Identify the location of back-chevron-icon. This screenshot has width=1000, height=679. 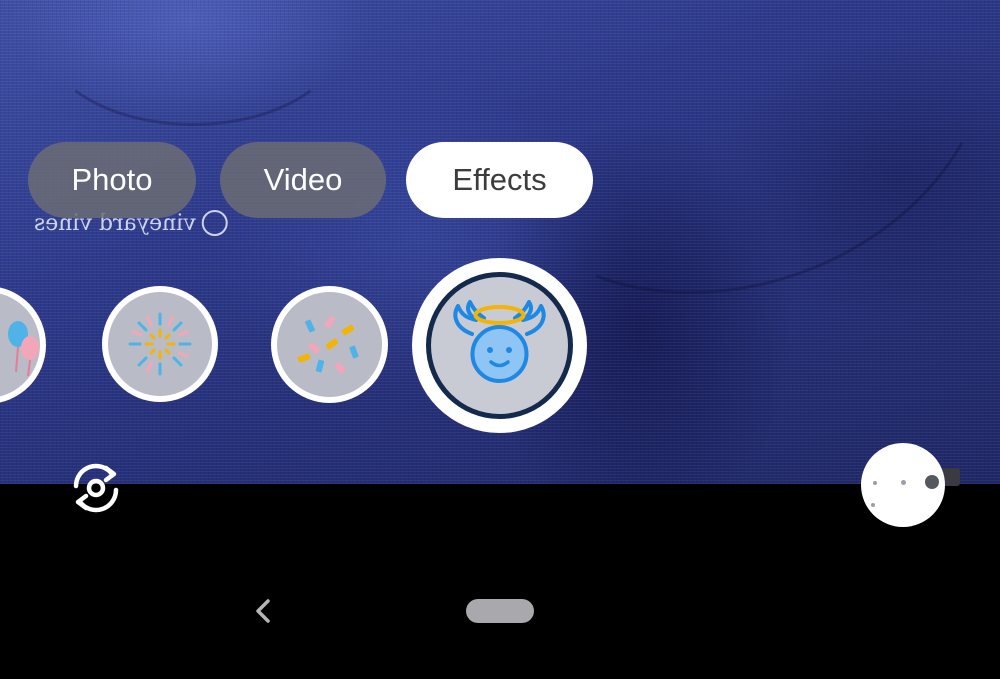
(263, 611).